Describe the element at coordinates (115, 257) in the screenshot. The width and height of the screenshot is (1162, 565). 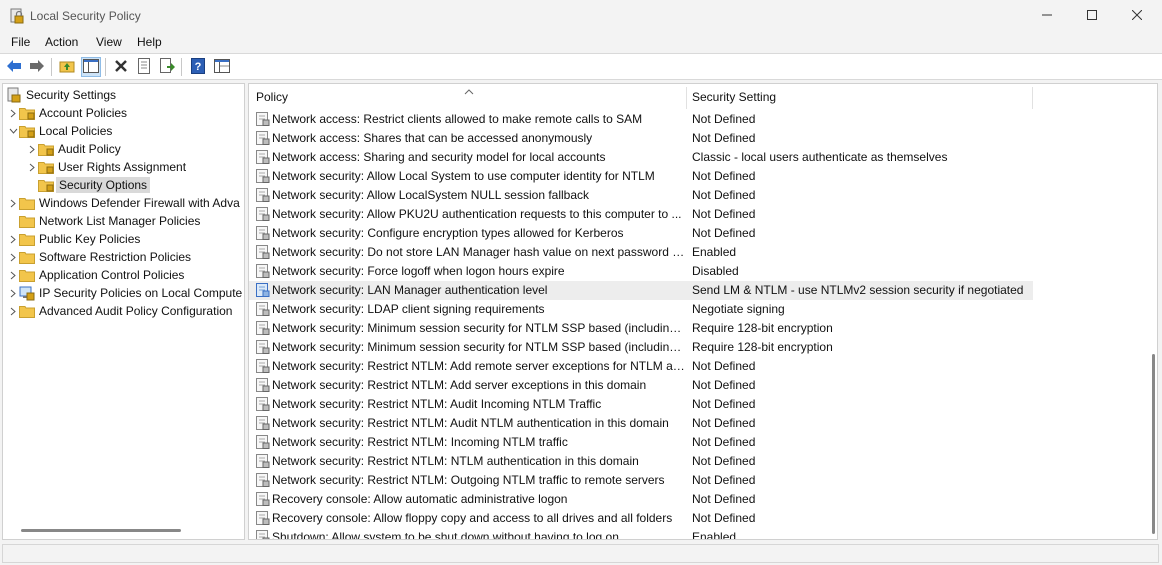
I see `tree-label: Software Restriction Policies` at that location.